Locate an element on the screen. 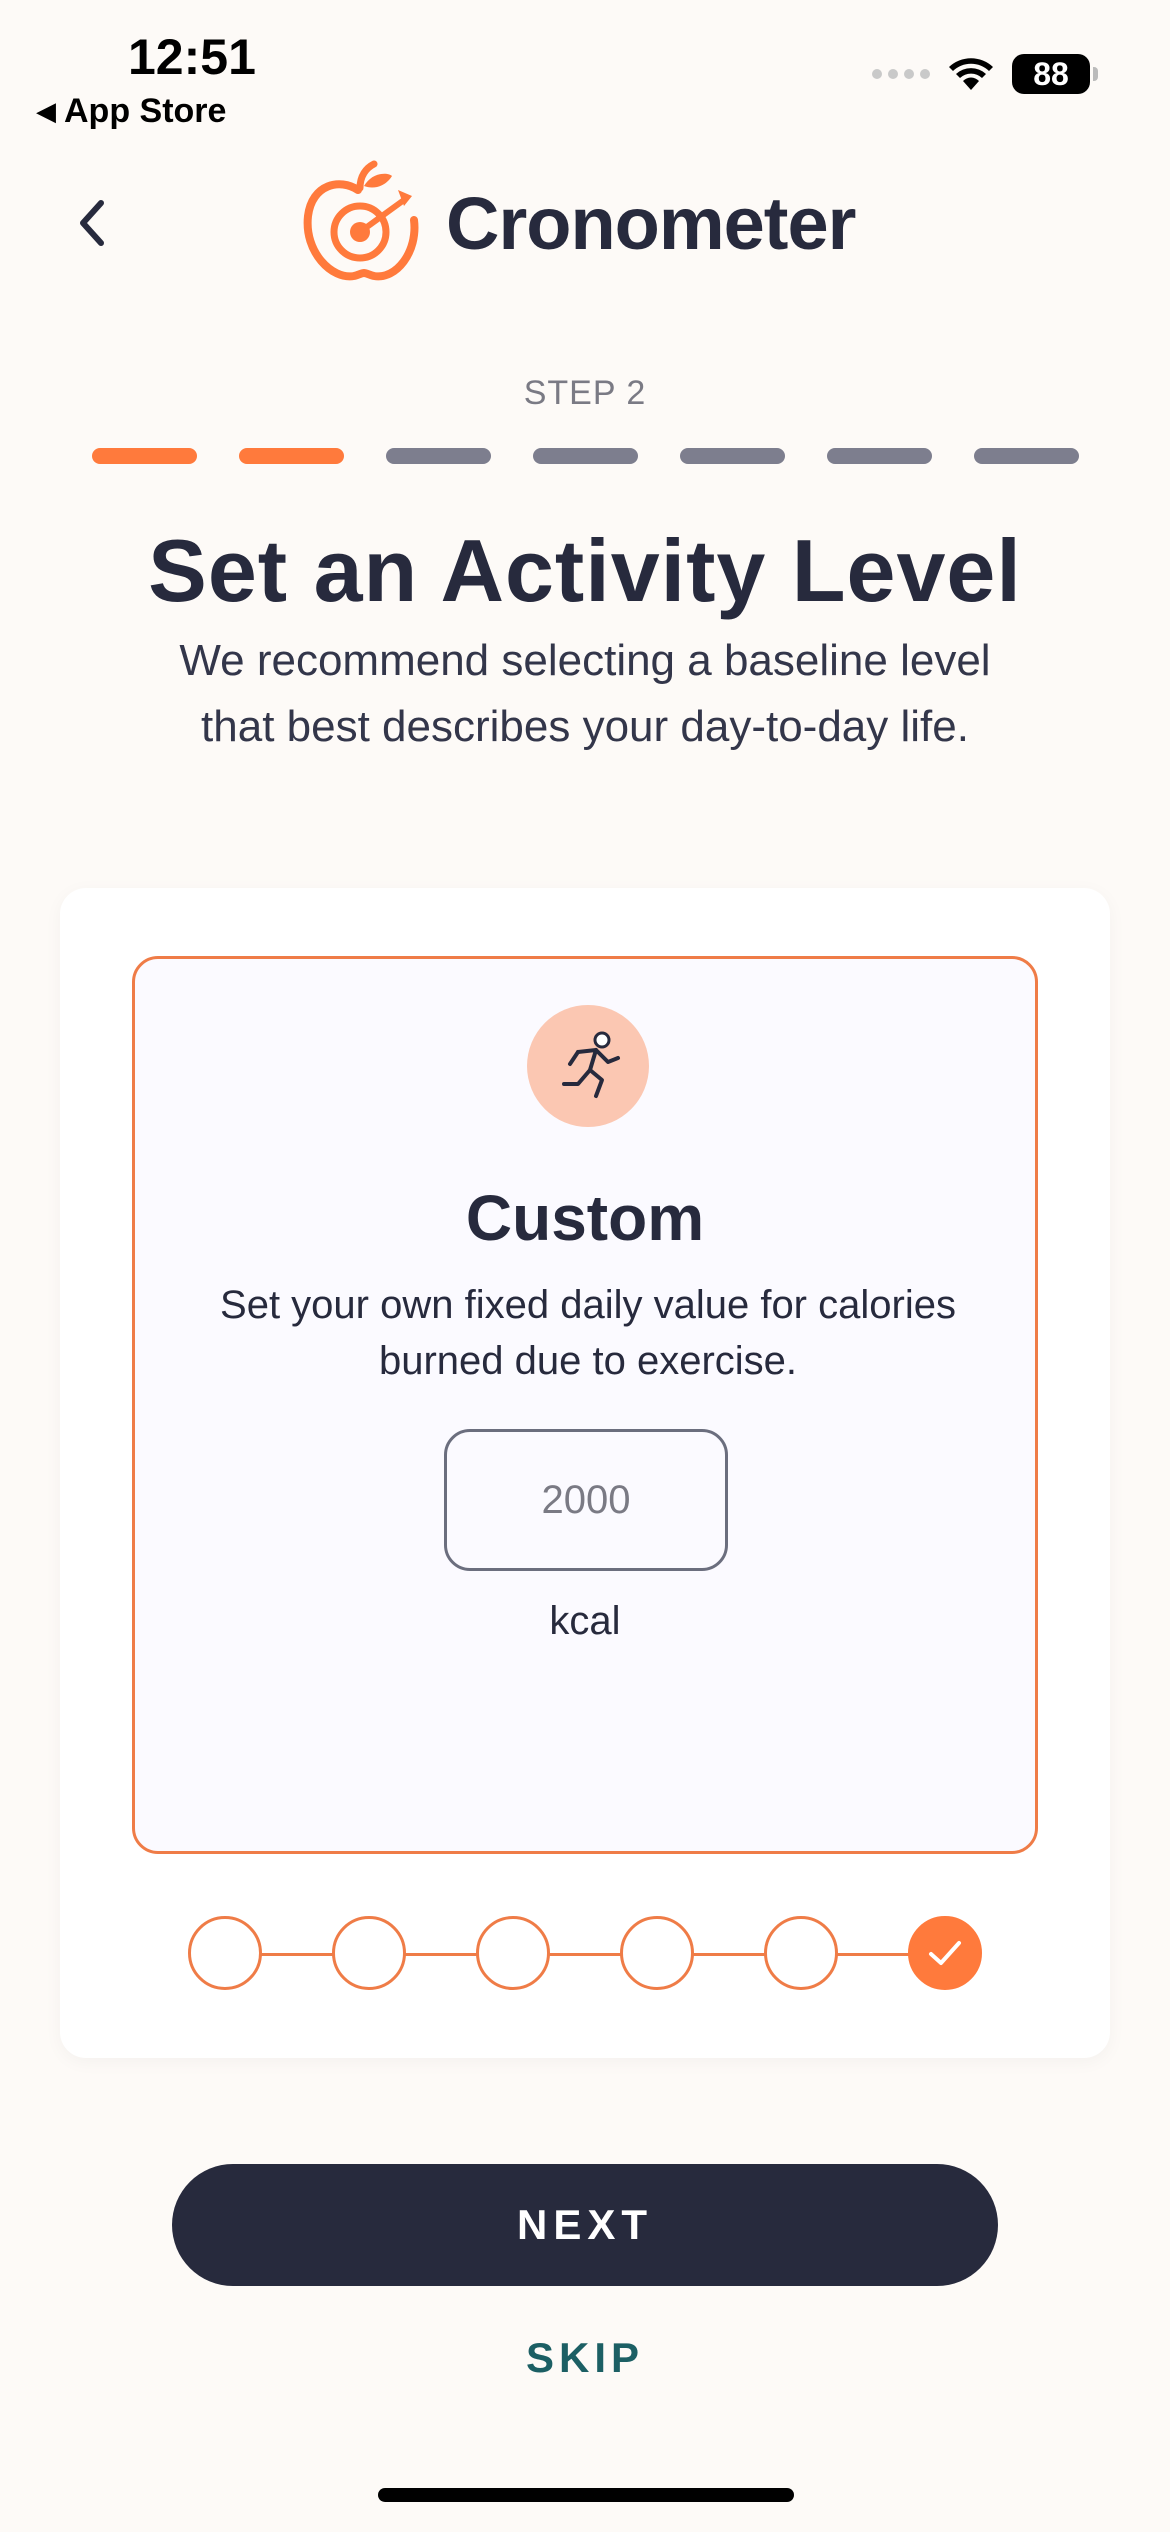 The image size is (1170, 2532). brand-name: Cronometer is located at coordinates (651, 223).